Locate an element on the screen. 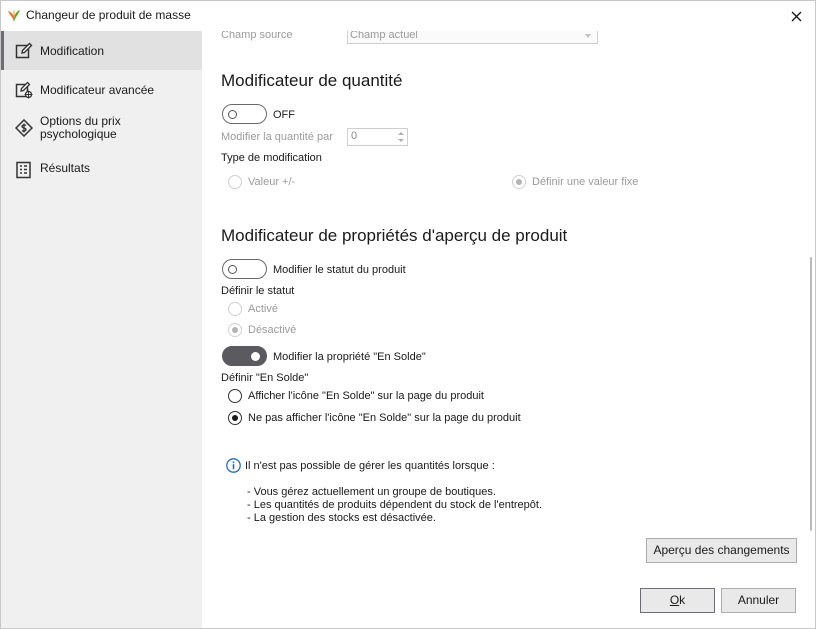 The image size is (816, 629). source-field-value: Champ actuel is located at coordinates (384, 36).